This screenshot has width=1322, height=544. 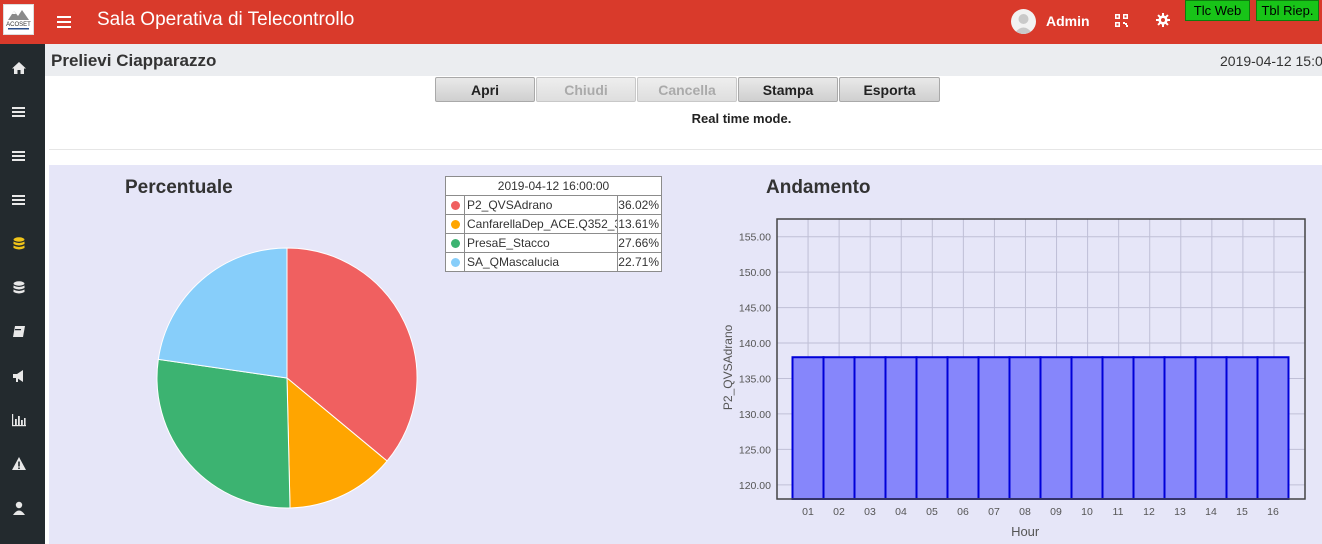 What do you see at coordinates (541, 243) in the screenshot?
I see `legend-name: PresaE_Stacco` at bounding box center [541, 243].